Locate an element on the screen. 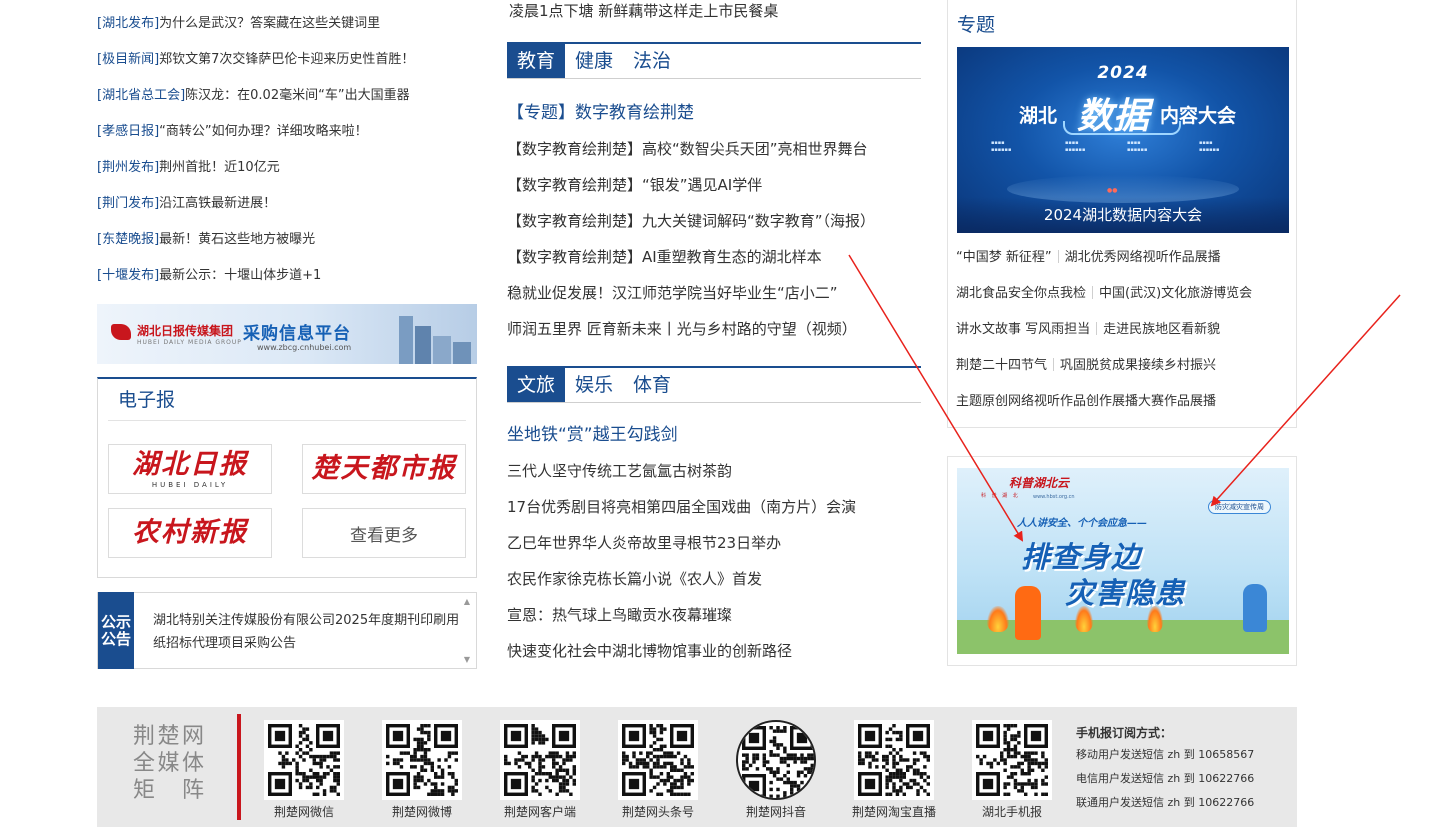  banner-year: 2024 is located at coordinates (1123, 73).